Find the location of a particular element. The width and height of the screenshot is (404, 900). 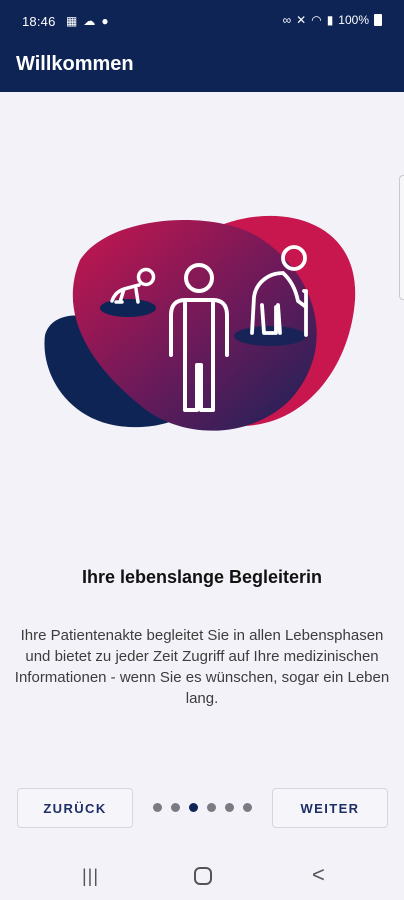

onboarding-heading: Ihre lebenslange Begleiterin is located at coordinates (202, 577).